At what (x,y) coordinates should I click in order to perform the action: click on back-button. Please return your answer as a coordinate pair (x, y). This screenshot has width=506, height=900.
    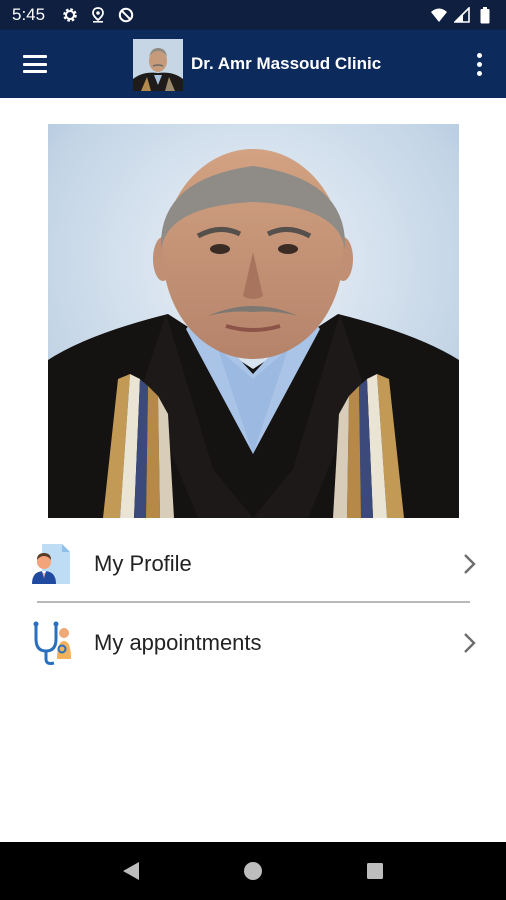
    Looking at the image, I should click on (131, 871).